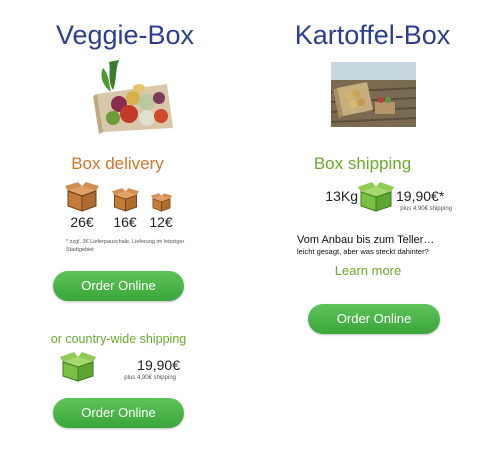  Describe the element at coordinates (161, 222) in the screenshot. I see `price-small: 12€` at that location.